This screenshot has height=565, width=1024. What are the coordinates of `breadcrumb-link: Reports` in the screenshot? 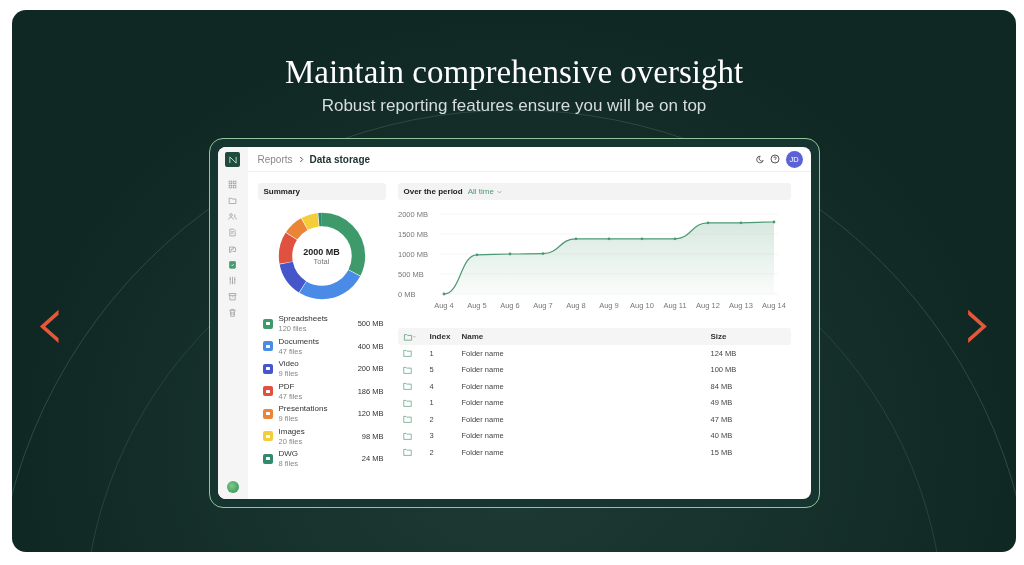 It's located at (275, 159).